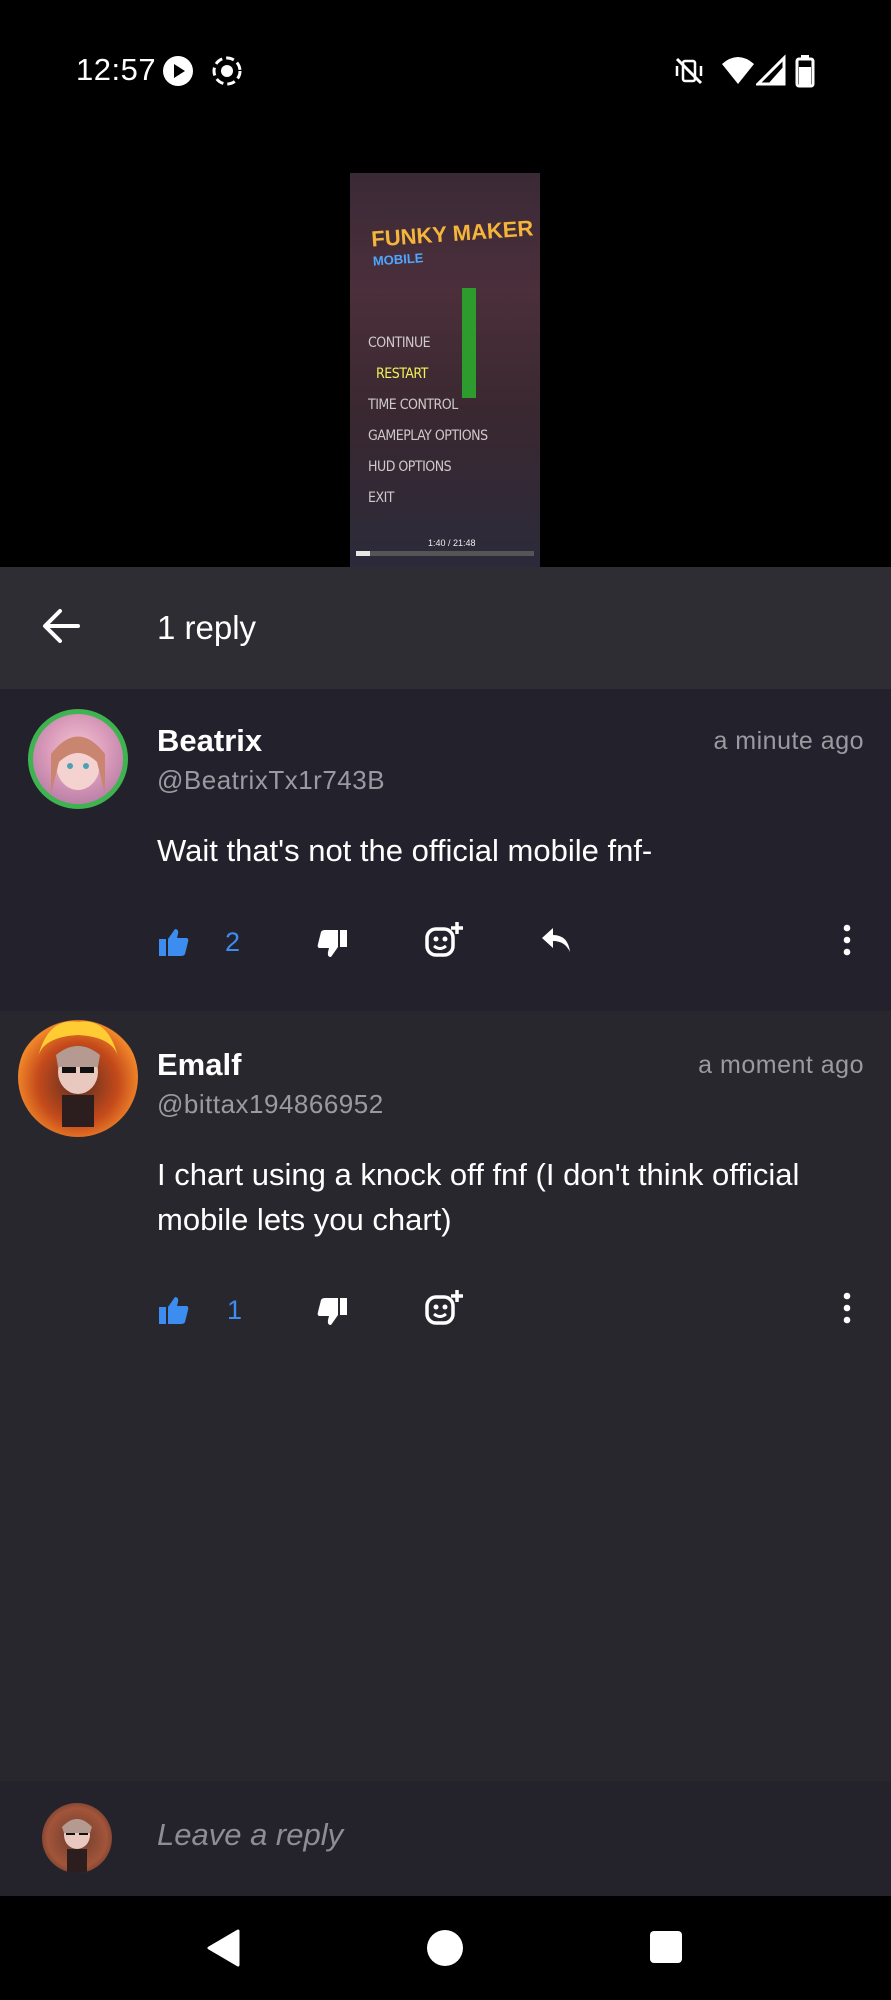  I want to click on game-menu-item: EXIT, so click(381, 498).